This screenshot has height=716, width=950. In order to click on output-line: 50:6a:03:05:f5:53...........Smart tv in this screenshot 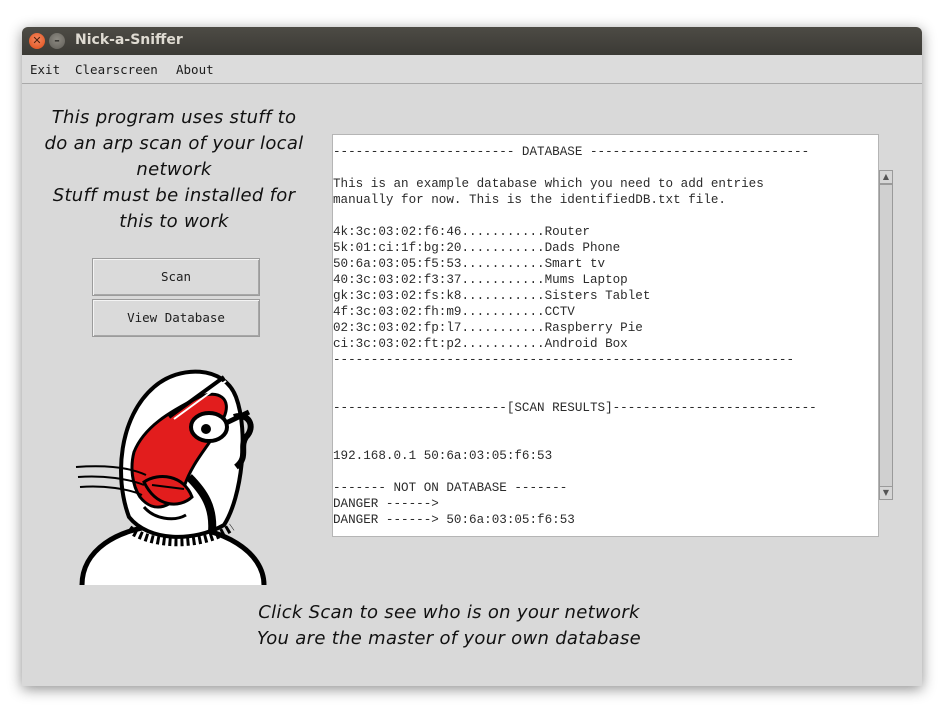, I will do `click(469, 264)`.